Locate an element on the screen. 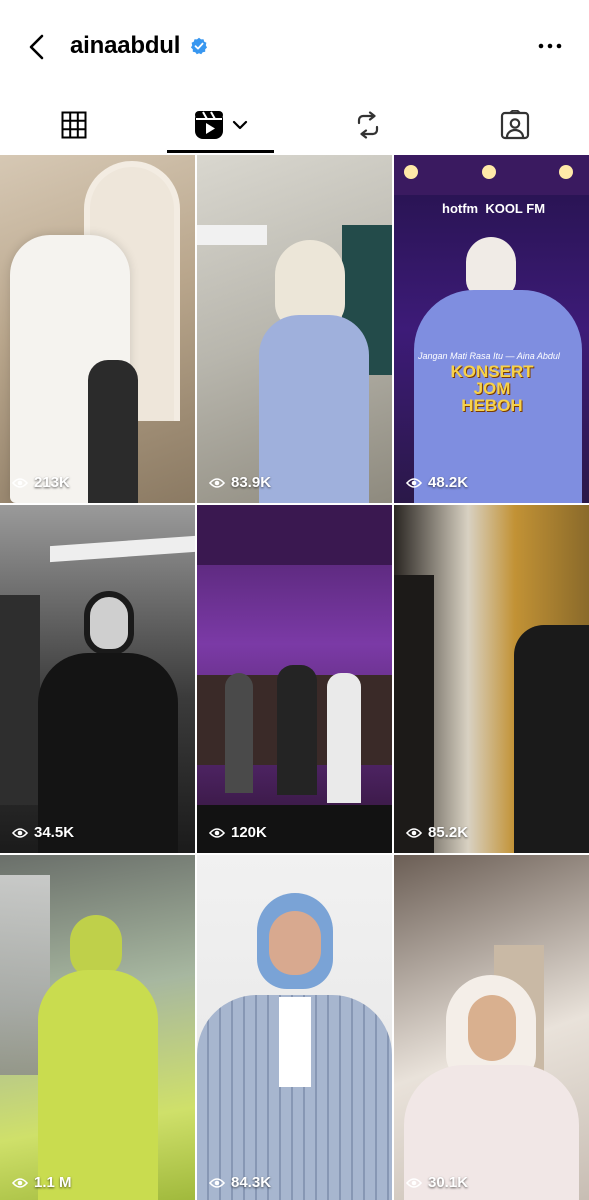  view-count: 84.3K is located at coordinates (240, 1182).